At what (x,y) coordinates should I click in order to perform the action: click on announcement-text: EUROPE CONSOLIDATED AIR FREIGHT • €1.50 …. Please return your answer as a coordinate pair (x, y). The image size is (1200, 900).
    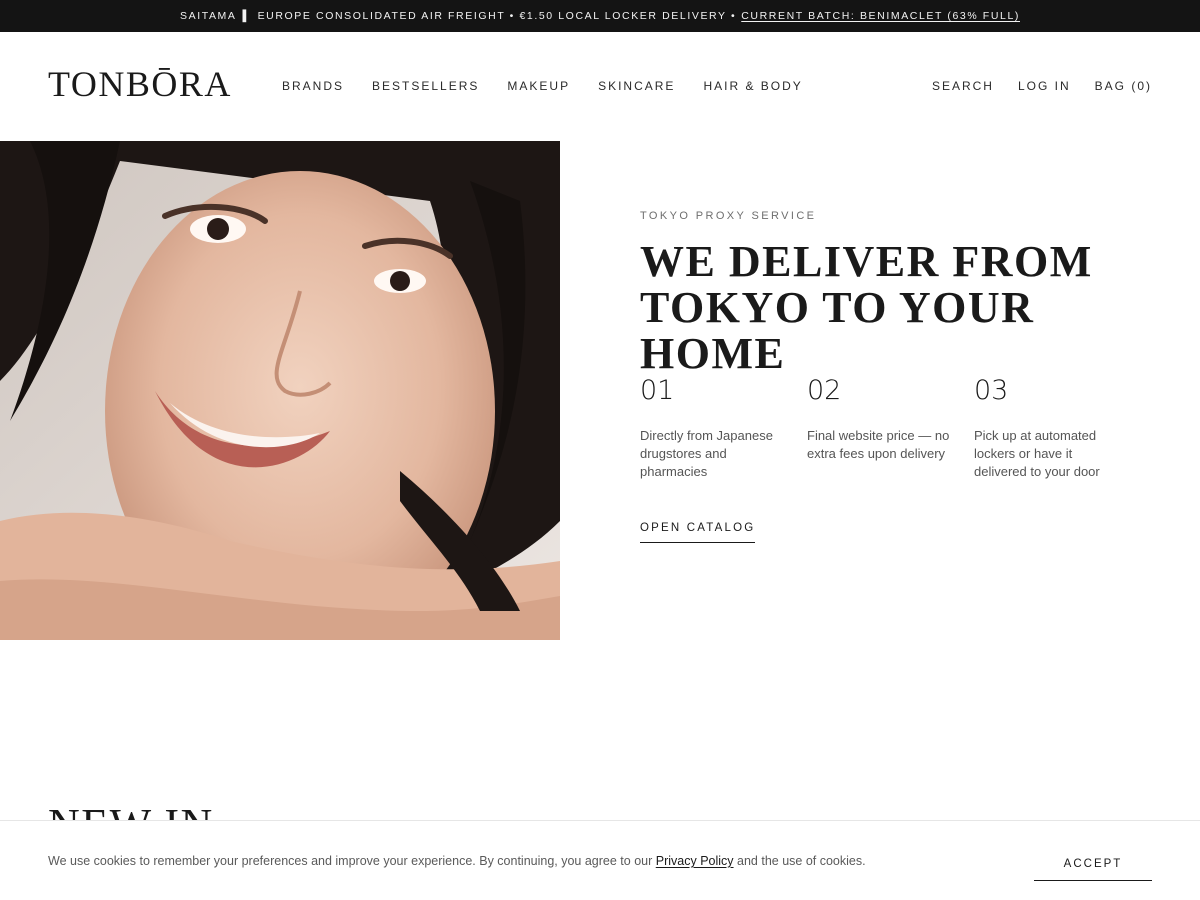
    Looking at the image, I should click on (497, 16).